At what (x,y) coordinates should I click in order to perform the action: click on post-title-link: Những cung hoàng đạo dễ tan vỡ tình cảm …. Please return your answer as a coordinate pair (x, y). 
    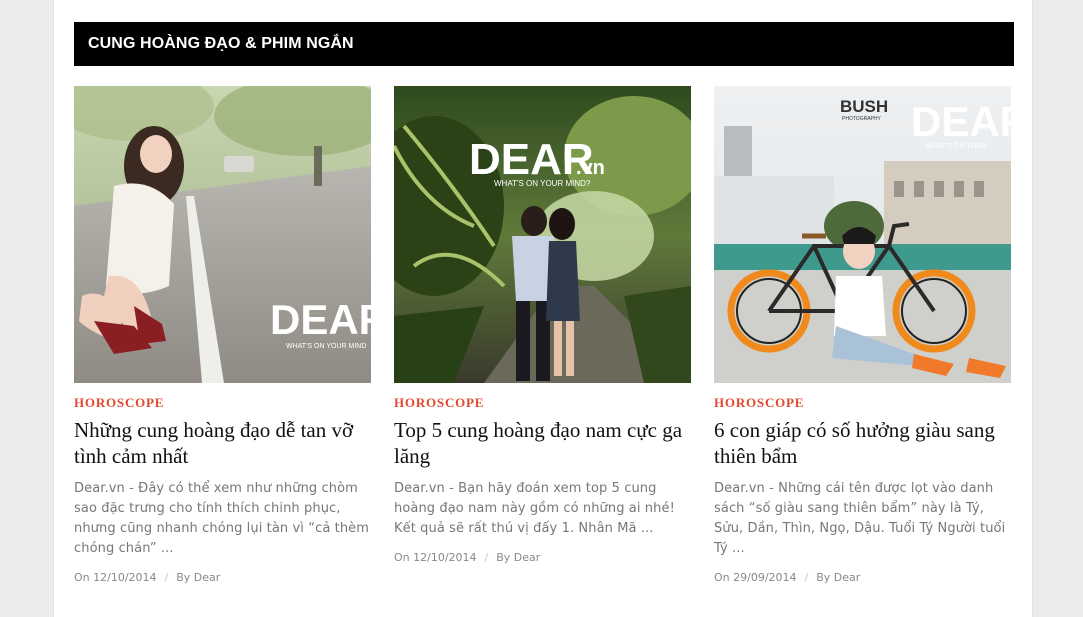
    Looking at the image, I should click on (222, 443).